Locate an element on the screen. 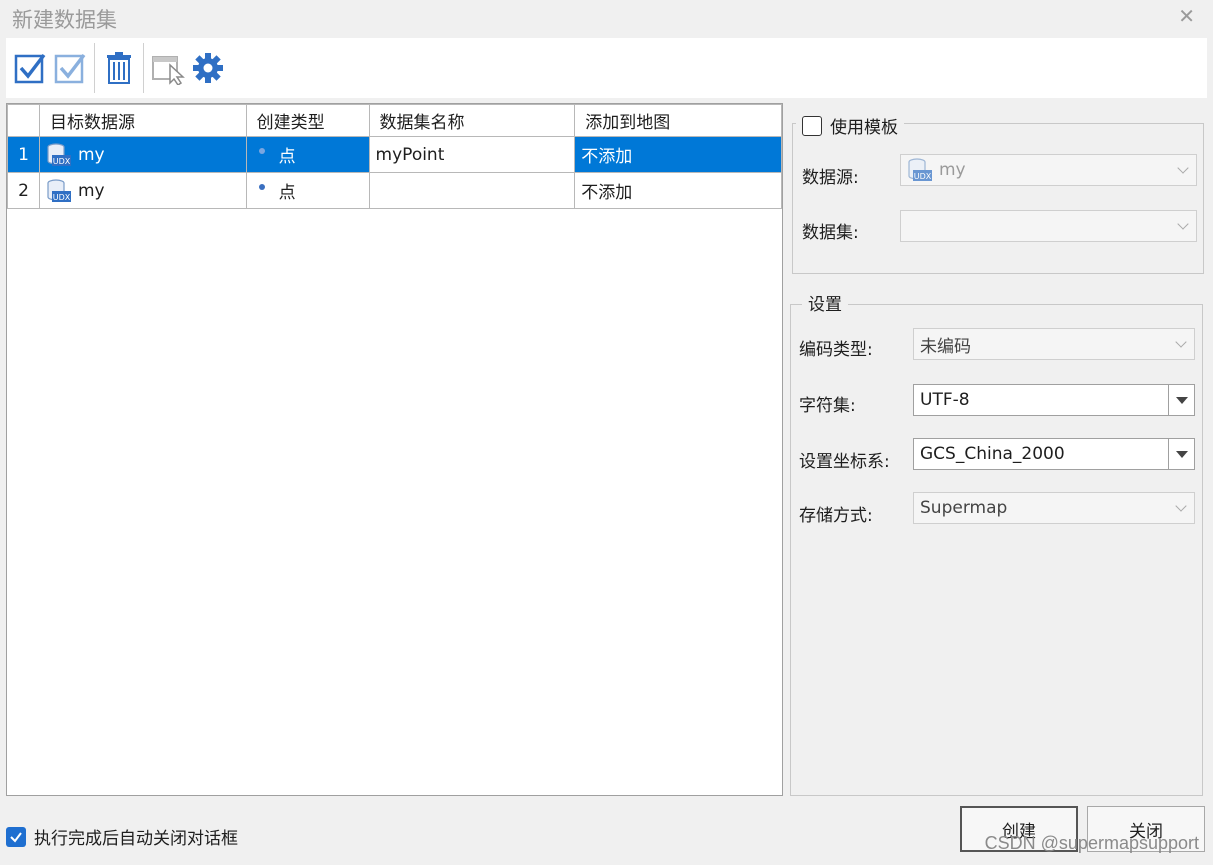 The width and height of the screenshot is (1213, 865). storage-value: Supermap is located at coordinates (964, 508).